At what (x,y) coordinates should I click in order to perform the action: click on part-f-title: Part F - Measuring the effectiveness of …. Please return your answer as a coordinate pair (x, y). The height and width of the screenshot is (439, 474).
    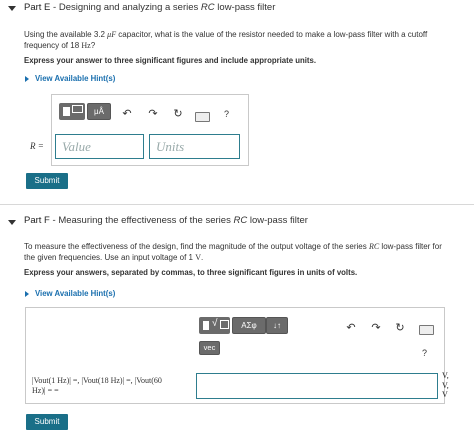
    Looking at the image, I should click on (166, 220).